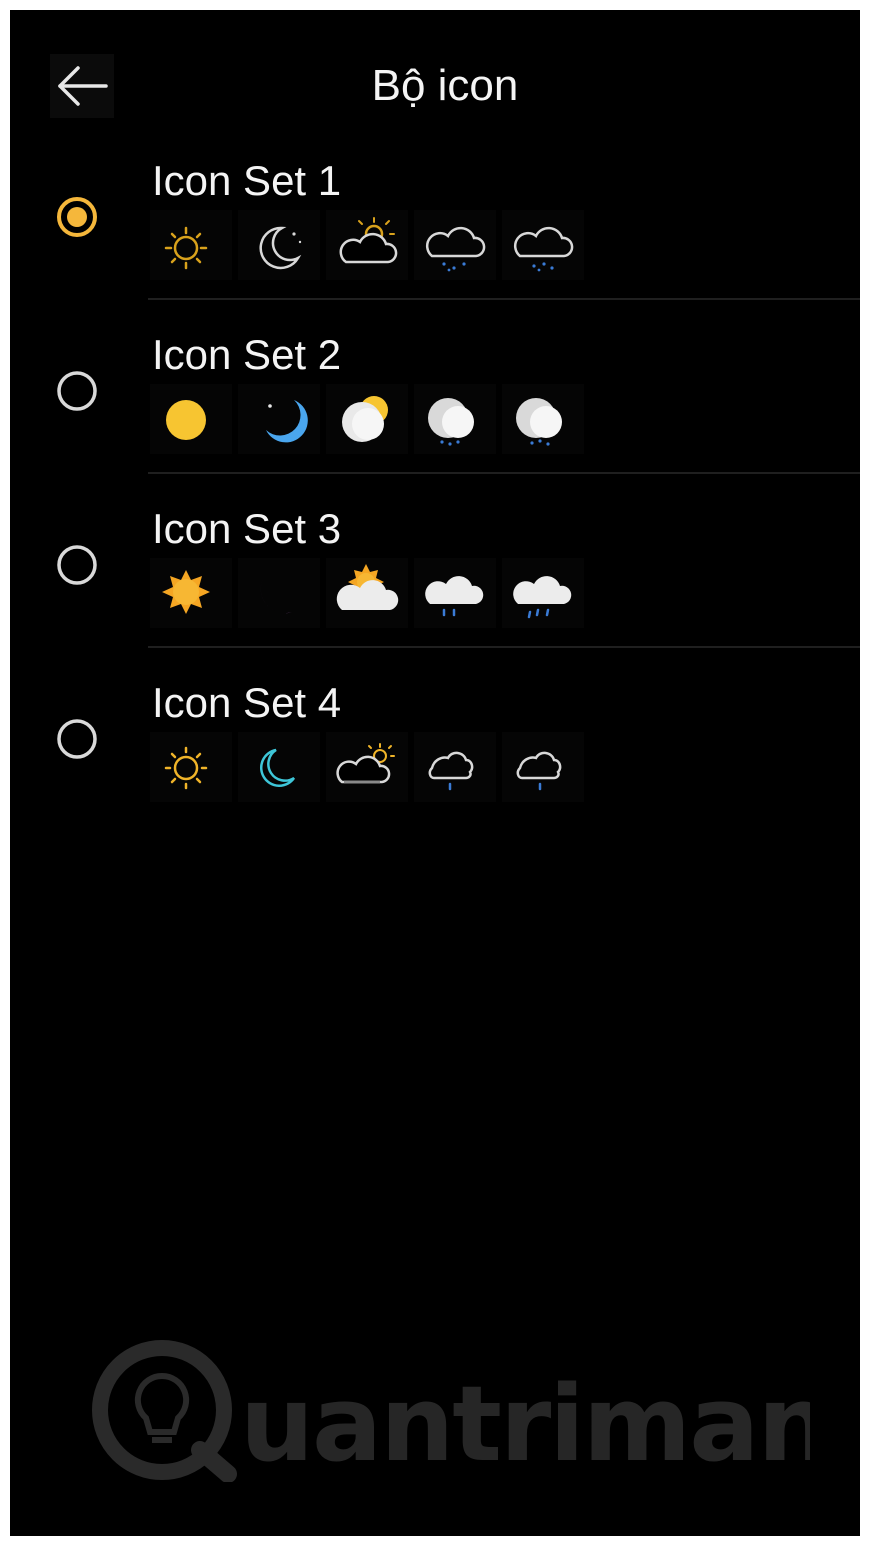 The image size is (870, 1546). Describe the element at coordinates (525, 1422) in the screenshot. I see `svg-text: uantrimang` at that location.